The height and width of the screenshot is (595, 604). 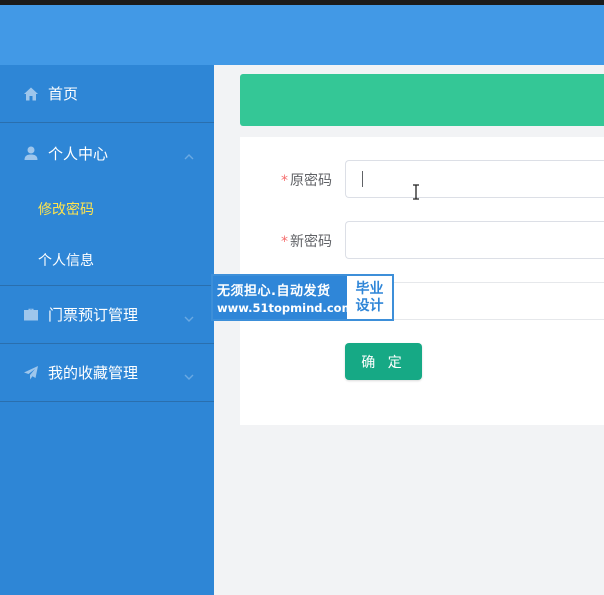 What do you see at coordinates (369, 288) in the screenshot?
I see `watermark-text: 毕业` at bounding box center [369, 288].